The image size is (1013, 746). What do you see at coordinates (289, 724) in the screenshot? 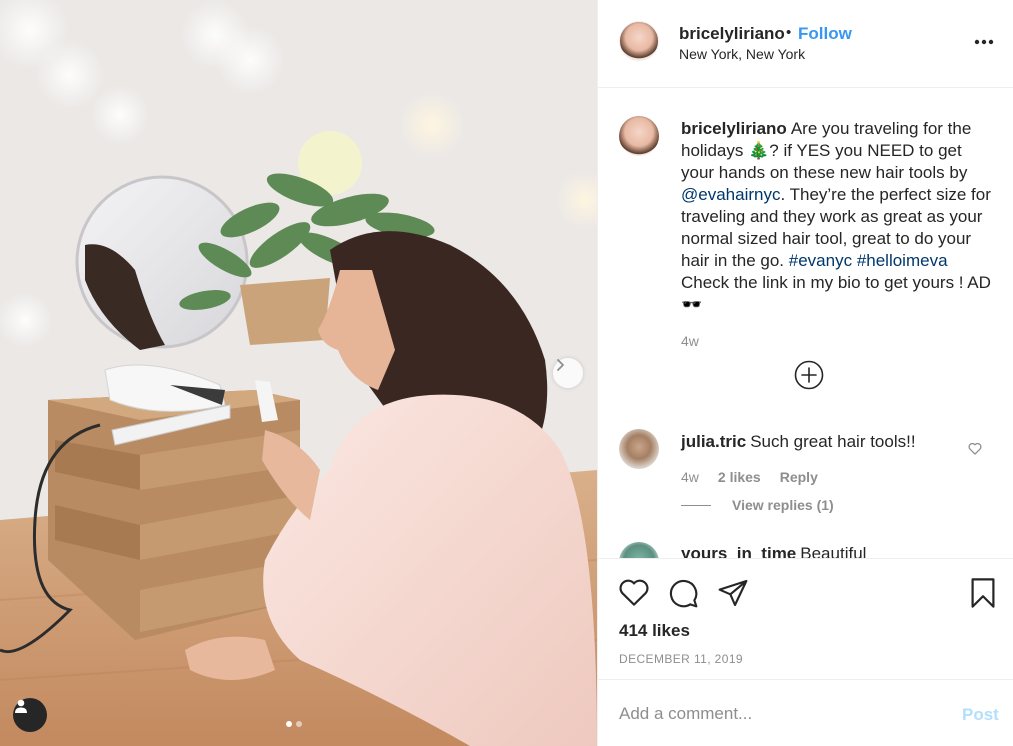
I see `carousel-dot-active` at bounding box center [289, 724].